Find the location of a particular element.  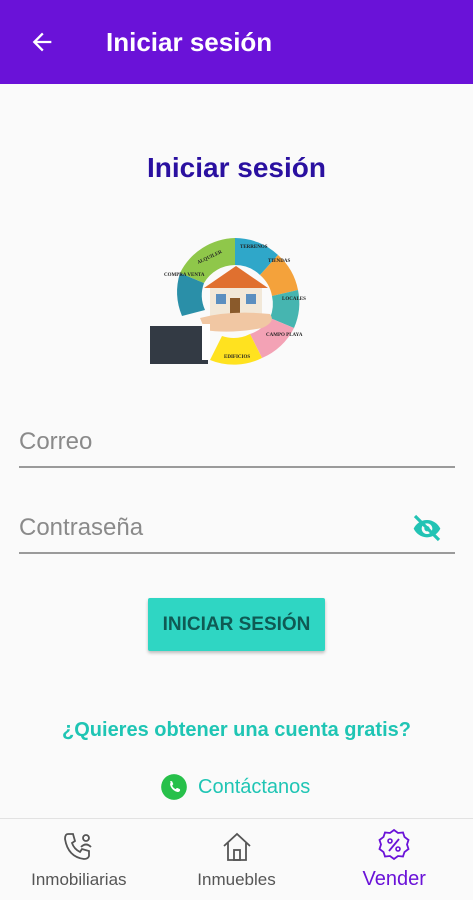

app-bar: Iniciar sesión is located at coordinates (236, 42).